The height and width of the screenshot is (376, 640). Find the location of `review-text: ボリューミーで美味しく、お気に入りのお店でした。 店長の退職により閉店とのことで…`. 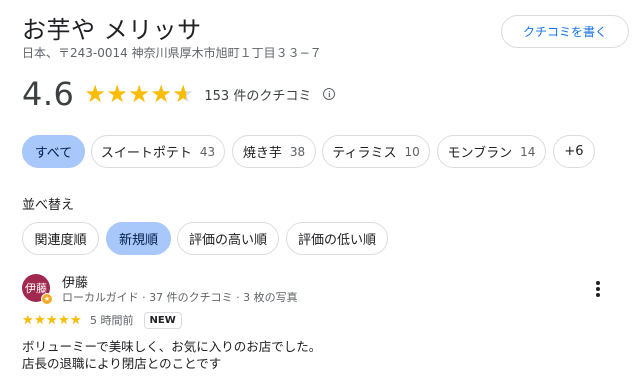

review-text: ボリューミーで美味しく、お気に入りのお店でした。 店長の退職により閉店とのことで… is located at coordinates (171, 355).